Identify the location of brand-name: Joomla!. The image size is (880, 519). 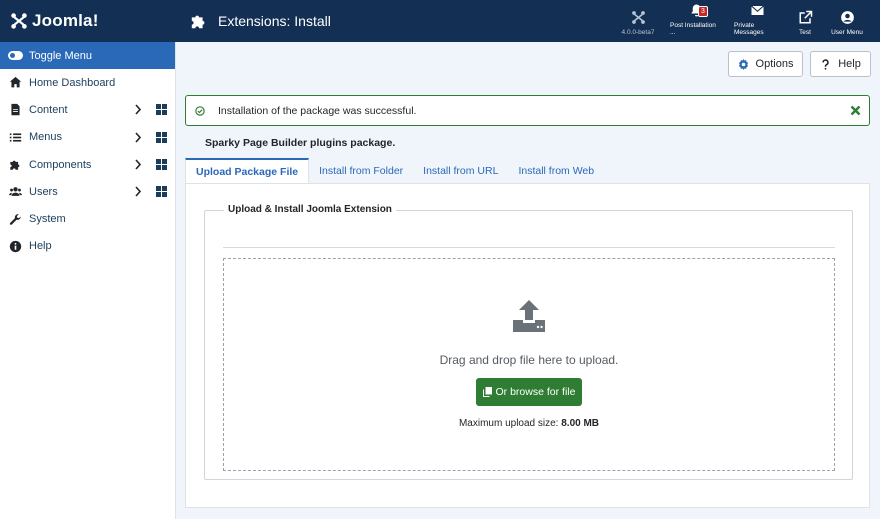
(65, 20).